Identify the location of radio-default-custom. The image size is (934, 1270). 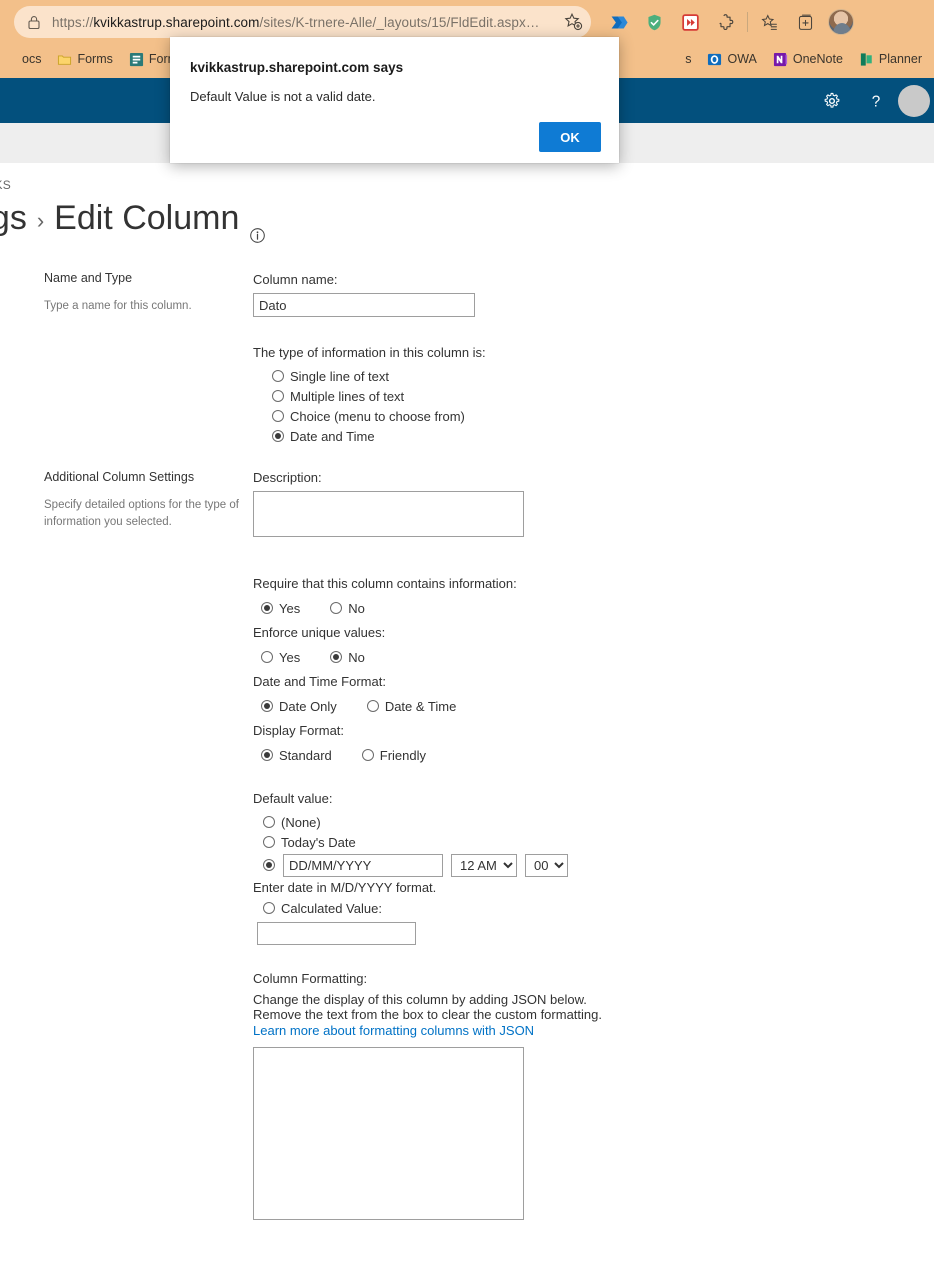
(269, 865).